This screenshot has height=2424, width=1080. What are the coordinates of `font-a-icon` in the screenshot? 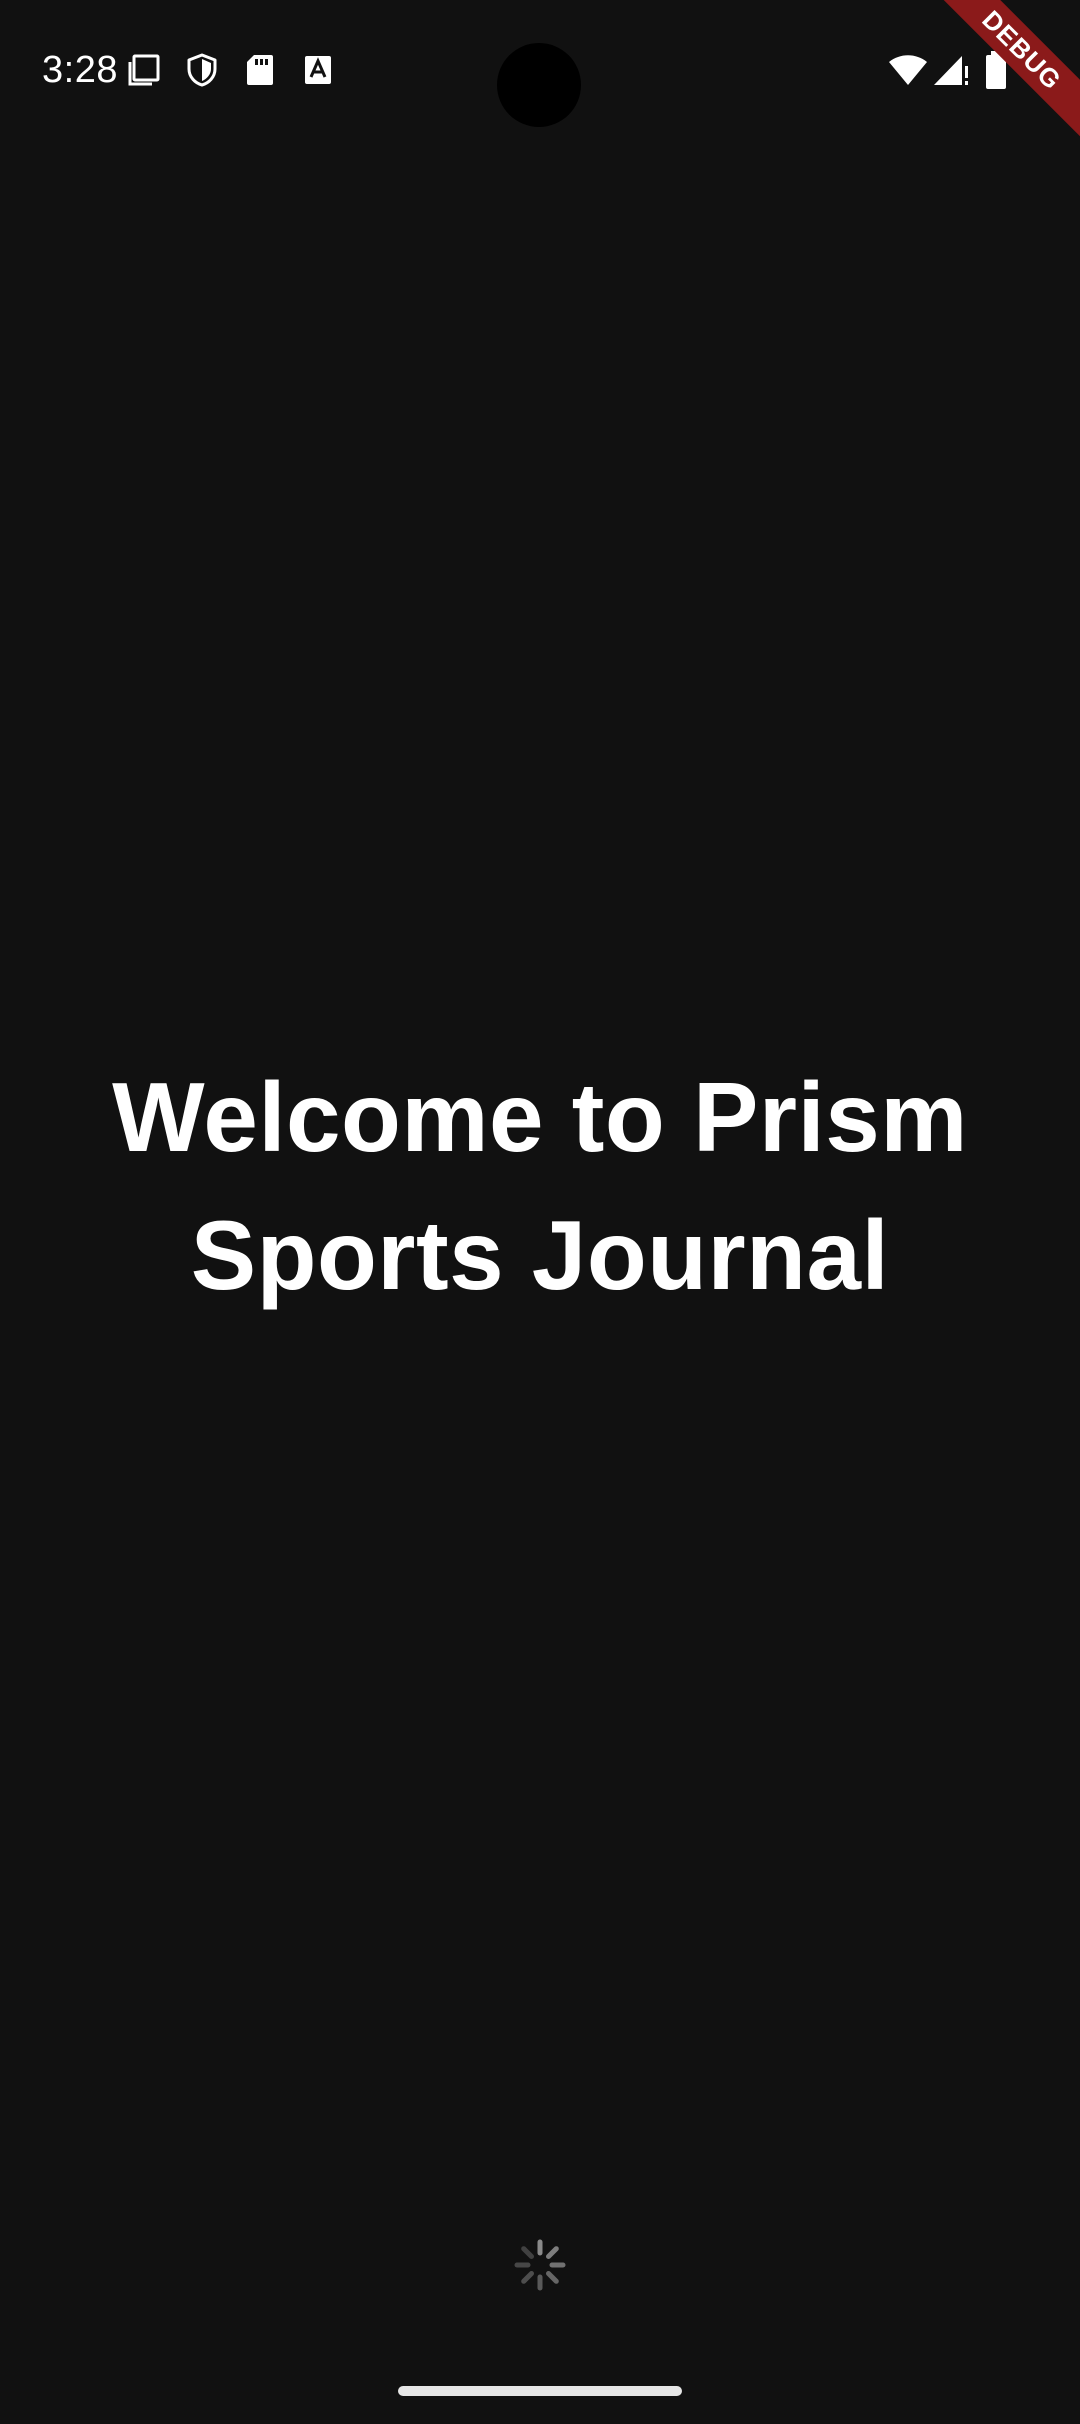 It's located at (318, 70).